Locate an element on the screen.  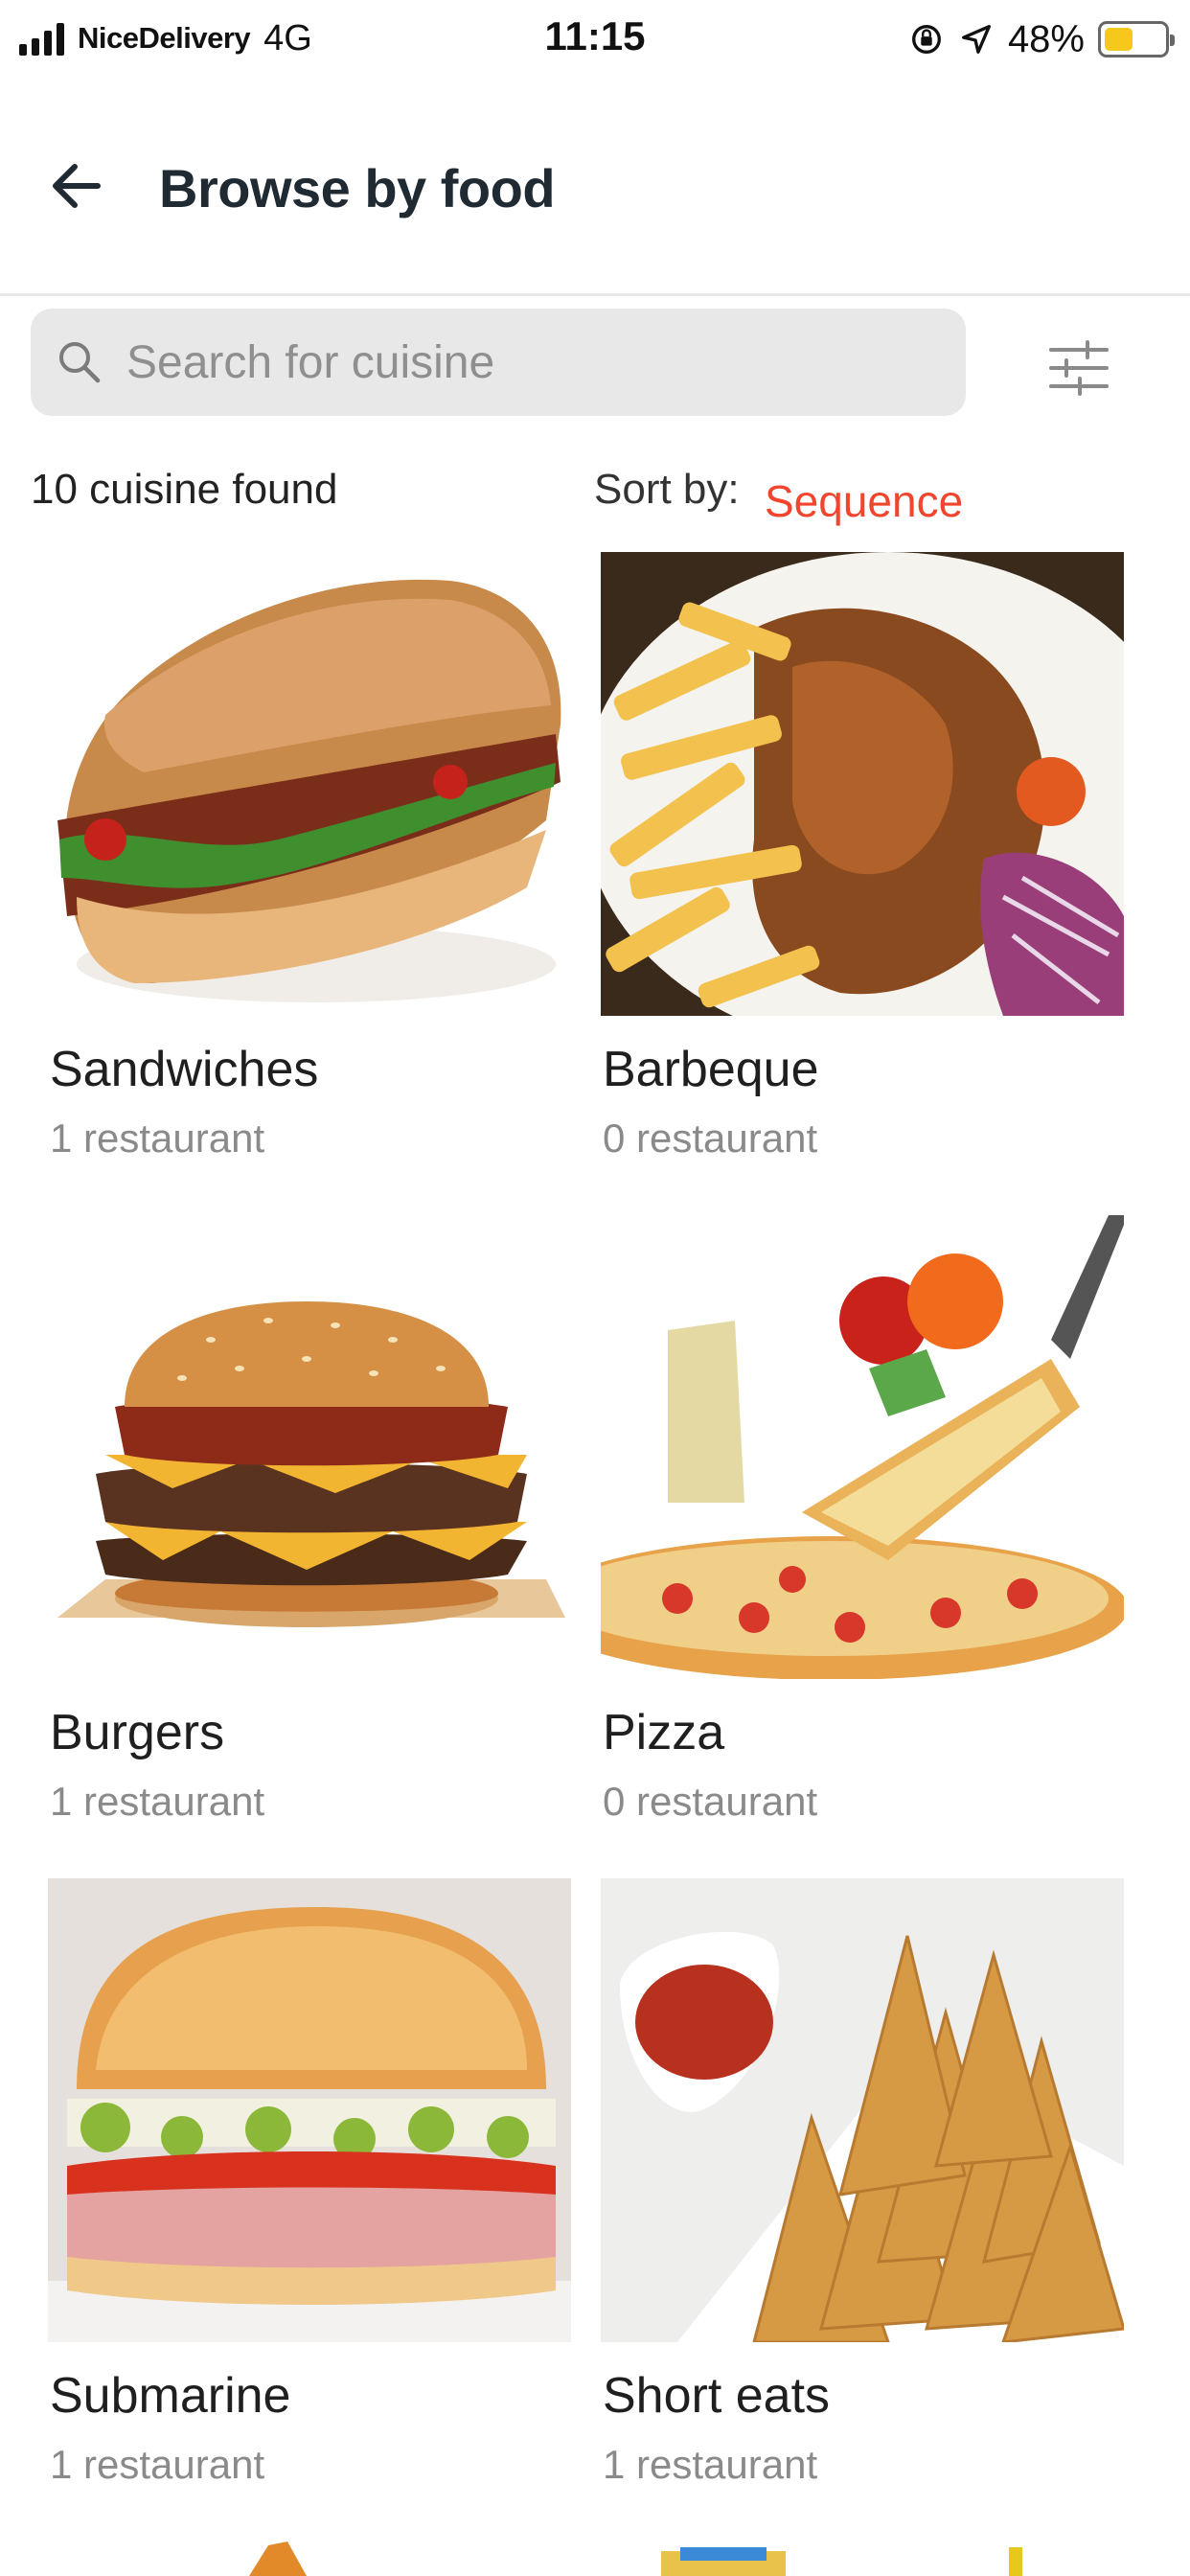
header-divider is located at coordinates (595, 294).